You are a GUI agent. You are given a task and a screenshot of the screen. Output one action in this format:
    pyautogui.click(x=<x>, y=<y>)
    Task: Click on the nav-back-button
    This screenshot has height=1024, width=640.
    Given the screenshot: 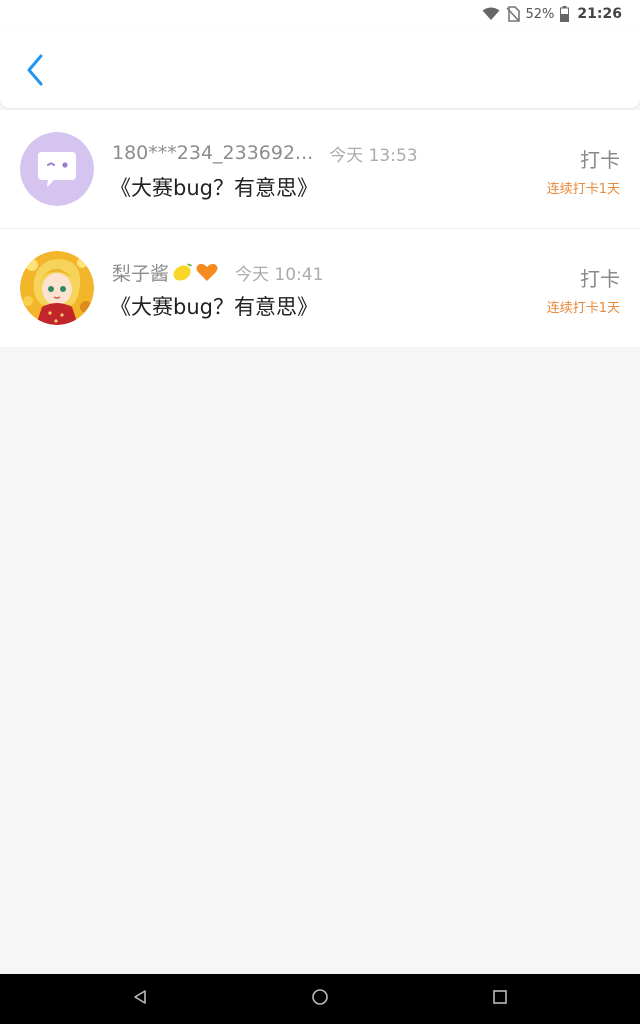 What is the action you would take?
    pyautogui.click(x=140, y=999)
    